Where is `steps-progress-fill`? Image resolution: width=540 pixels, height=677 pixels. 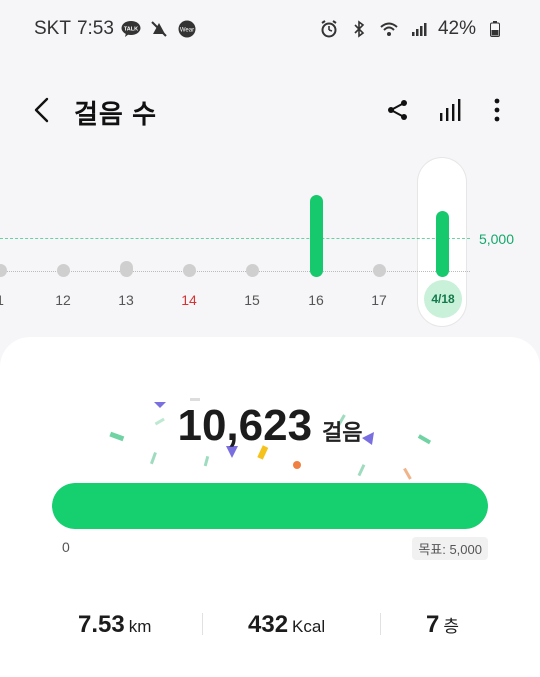
steps-progress-fill is located at coordinates (270, 506).